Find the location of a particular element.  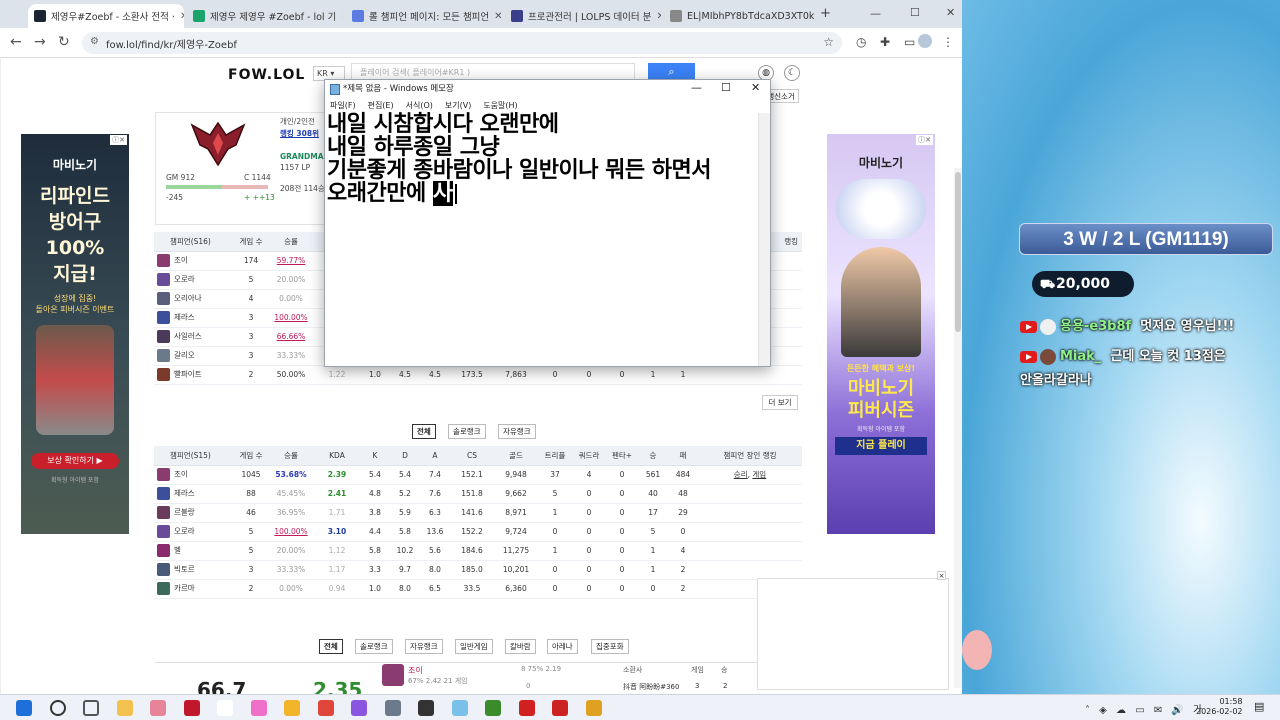

ad-cta-button: 보상 확인하기 ▶ is located at coordinates (75, 461).